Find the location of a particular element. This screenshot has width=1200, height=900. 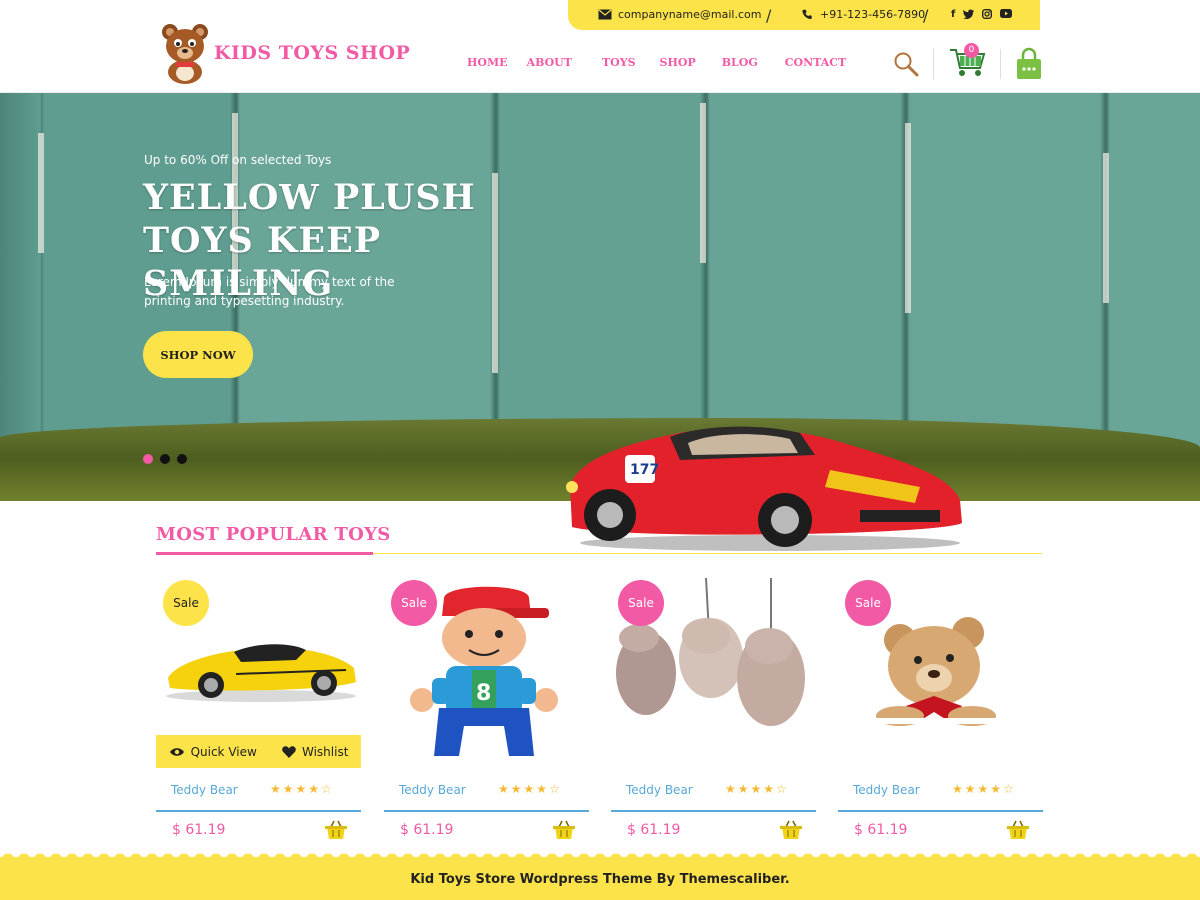

quick-view-label: Quick View is located at coordinates (223, 751).